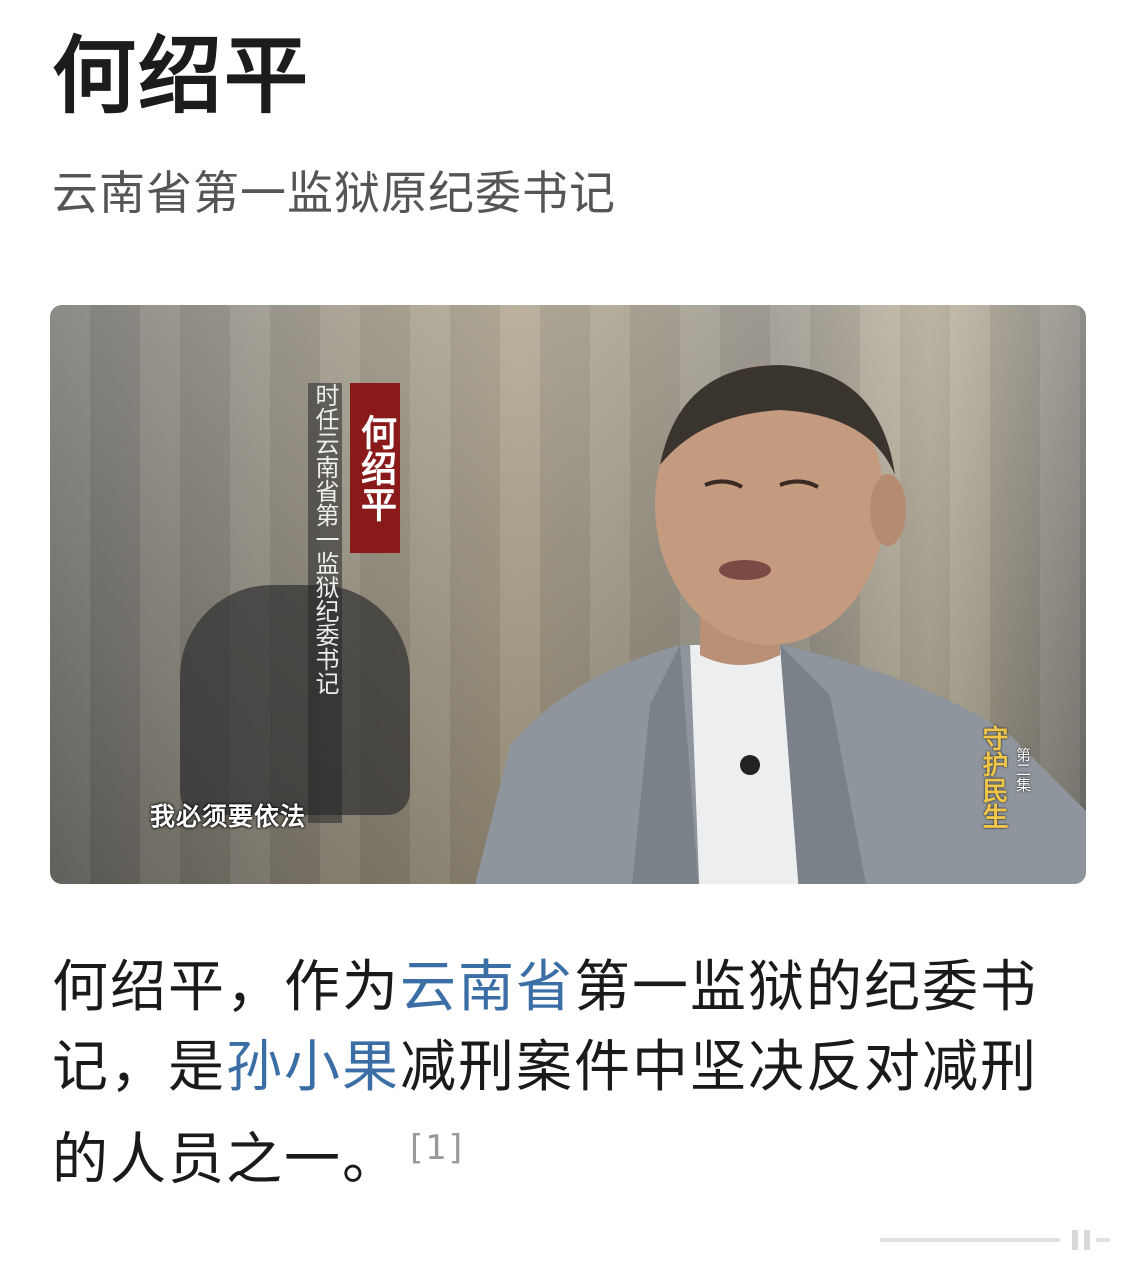  I want to click on video-subtitle: 我必须要依法, so click(228, 816).